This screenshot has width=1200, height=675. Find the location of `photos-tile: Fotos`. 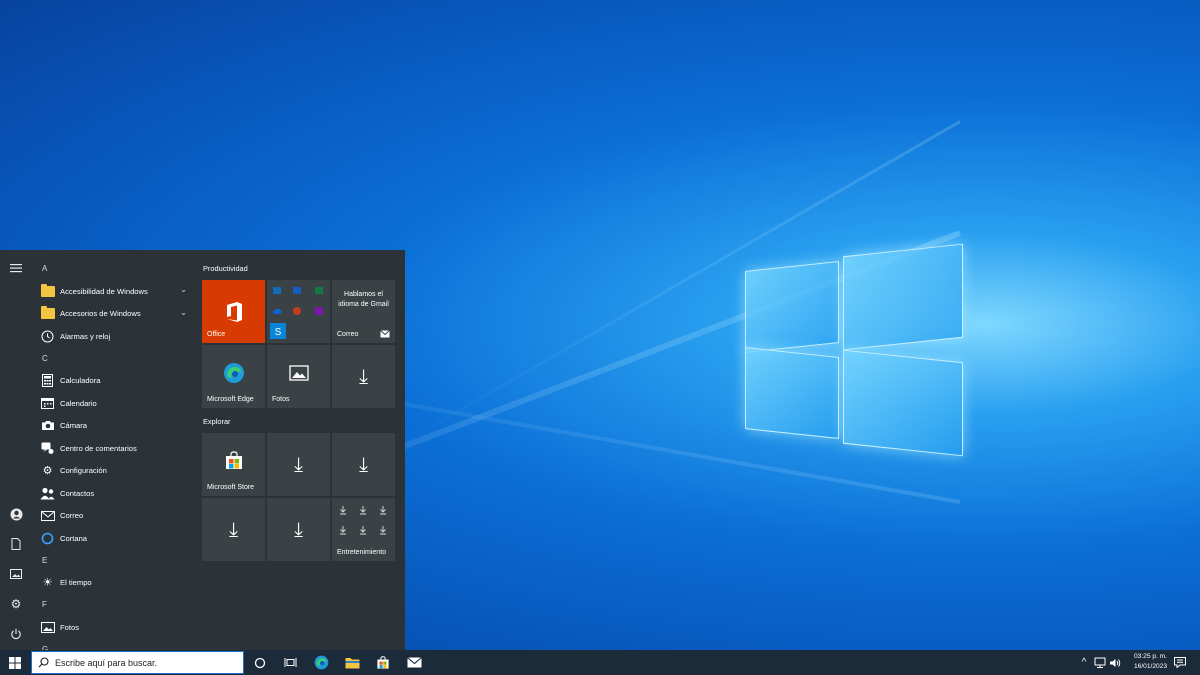

photos-tile: Fotos is located at coordinates (298, 376).